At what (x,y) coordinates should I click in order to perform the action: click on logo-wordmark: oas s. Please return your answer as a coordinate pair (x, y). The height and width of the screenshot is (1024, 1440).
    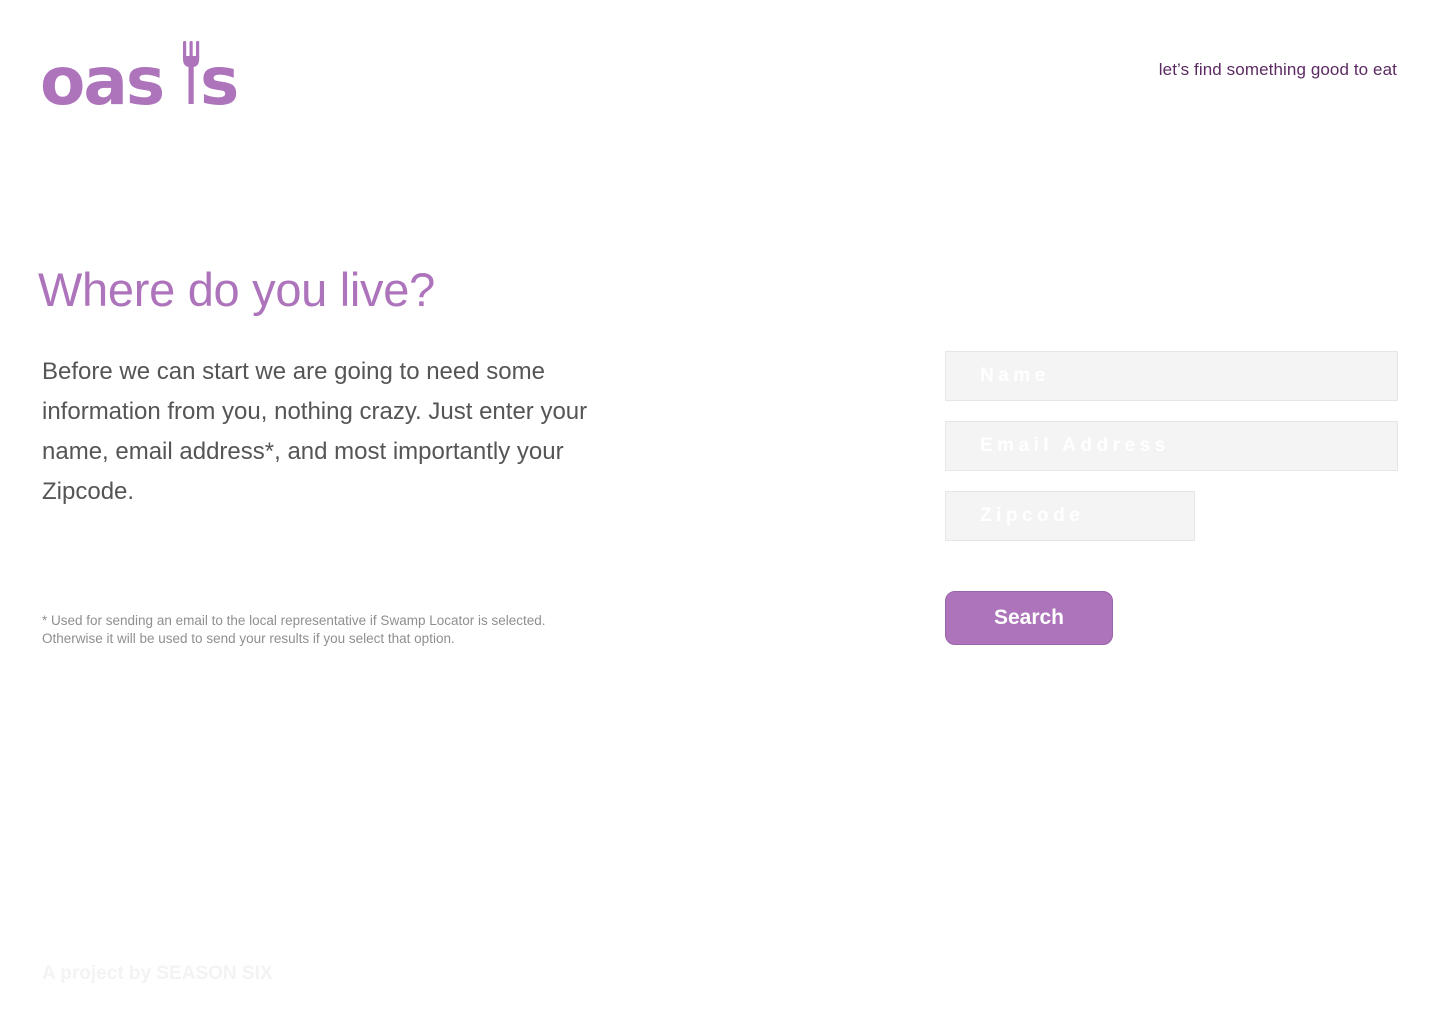
    Looking at the image, I should click on (139, 74).